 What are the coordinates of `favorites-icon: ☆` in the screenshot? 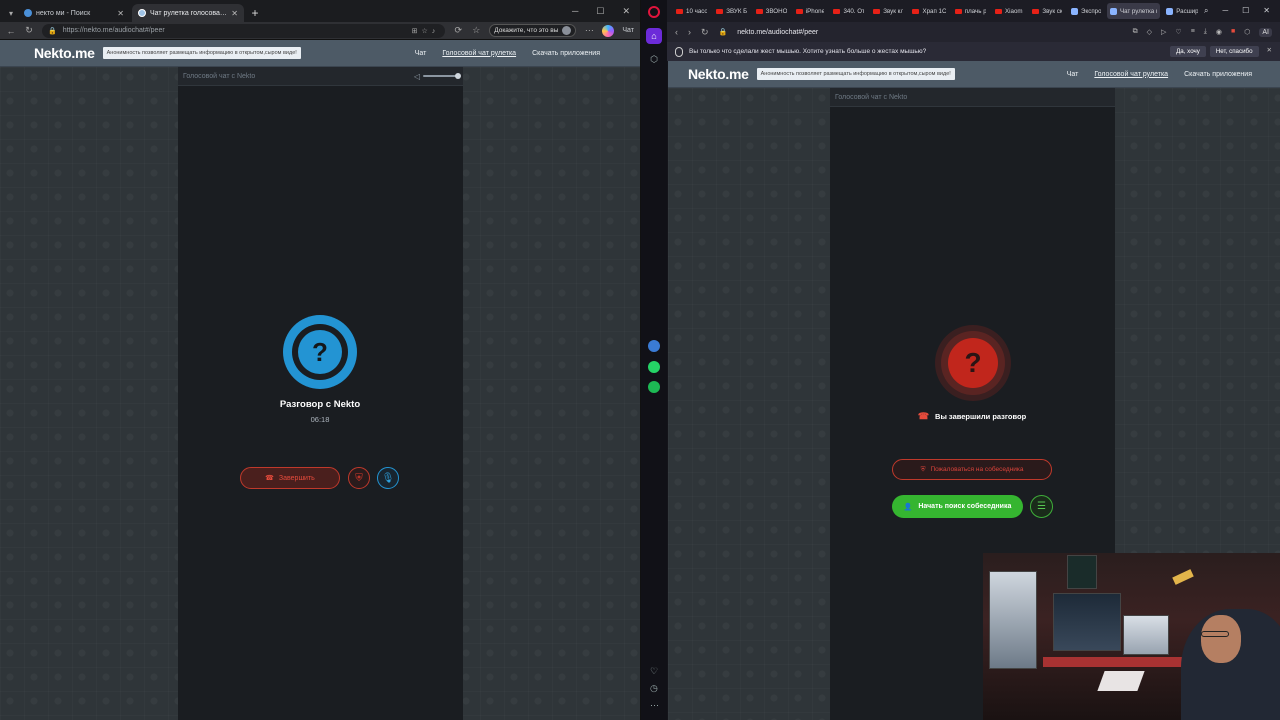 It's located at (476, 30).